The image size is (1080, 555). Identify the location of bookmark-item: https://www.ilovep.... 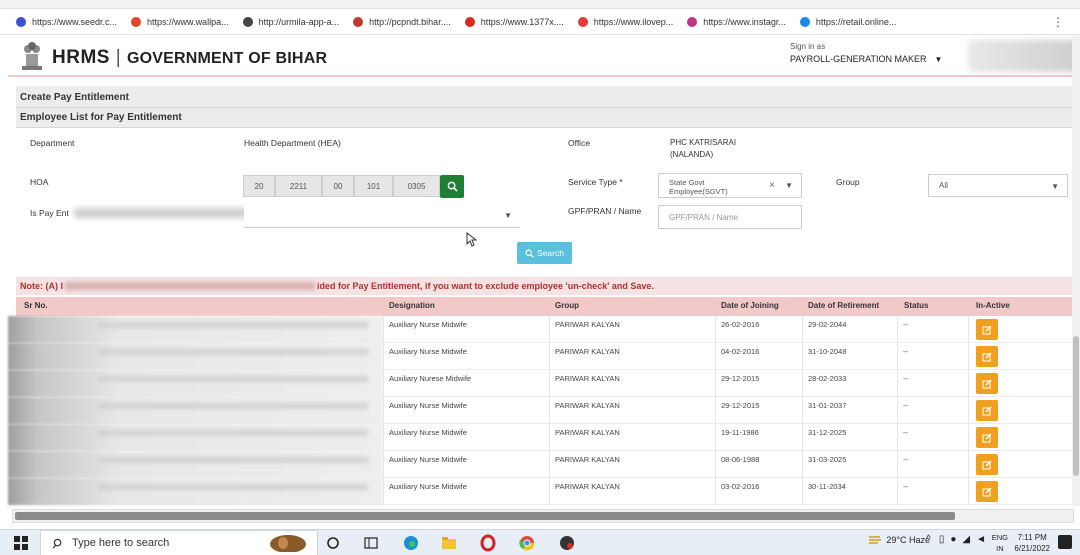
(625, 21).